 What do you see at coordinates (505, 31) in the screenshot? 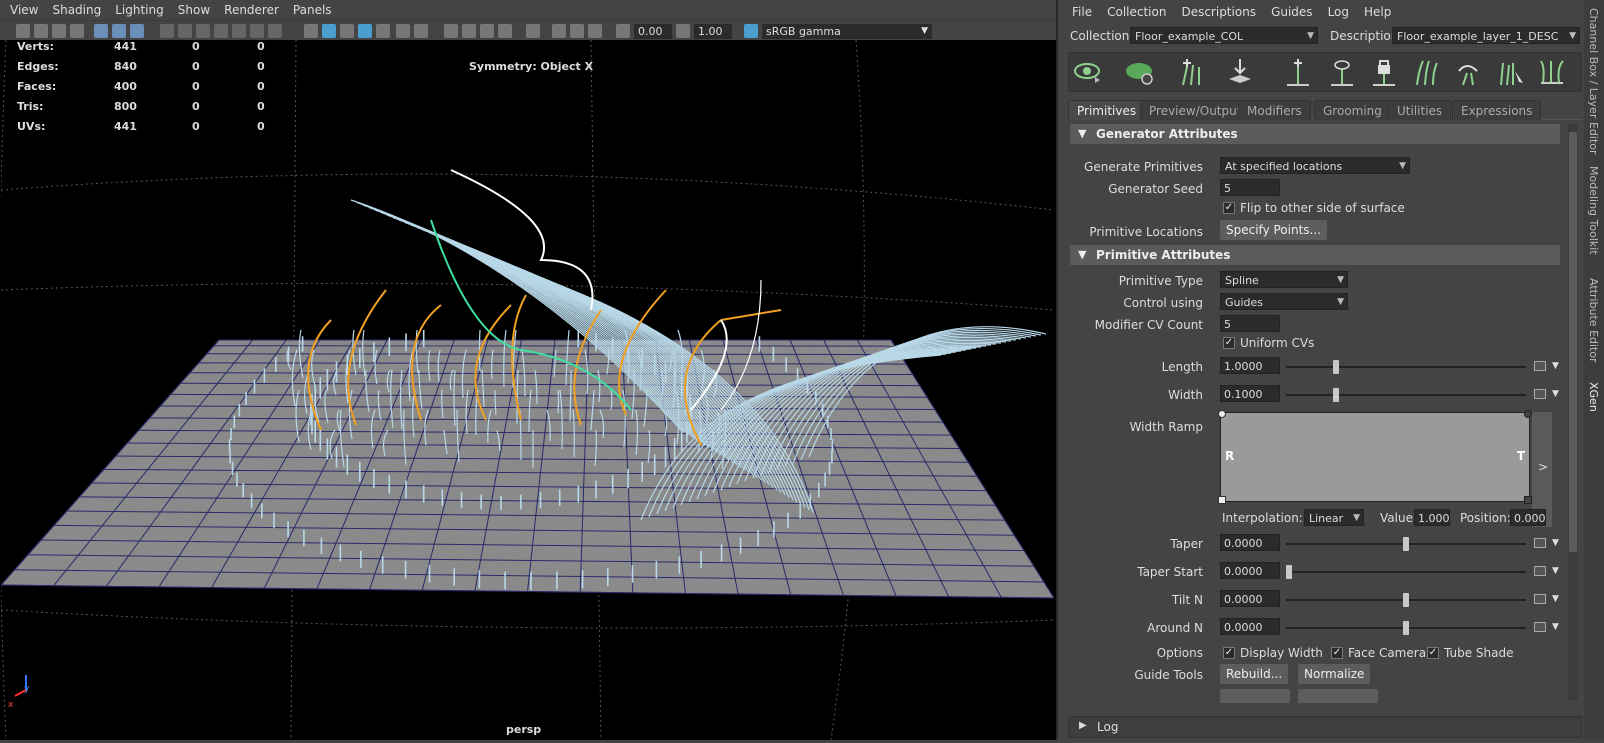
I see `depth-of-field-icon` at bounding box center [505, 31].